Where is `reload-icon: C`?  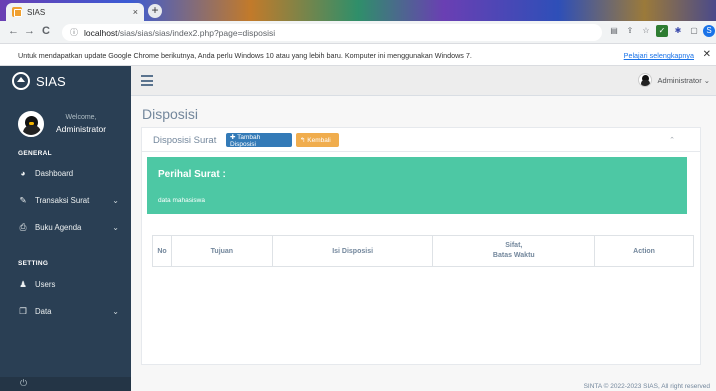
reload-icon: C is located at coordinates (46, 31).